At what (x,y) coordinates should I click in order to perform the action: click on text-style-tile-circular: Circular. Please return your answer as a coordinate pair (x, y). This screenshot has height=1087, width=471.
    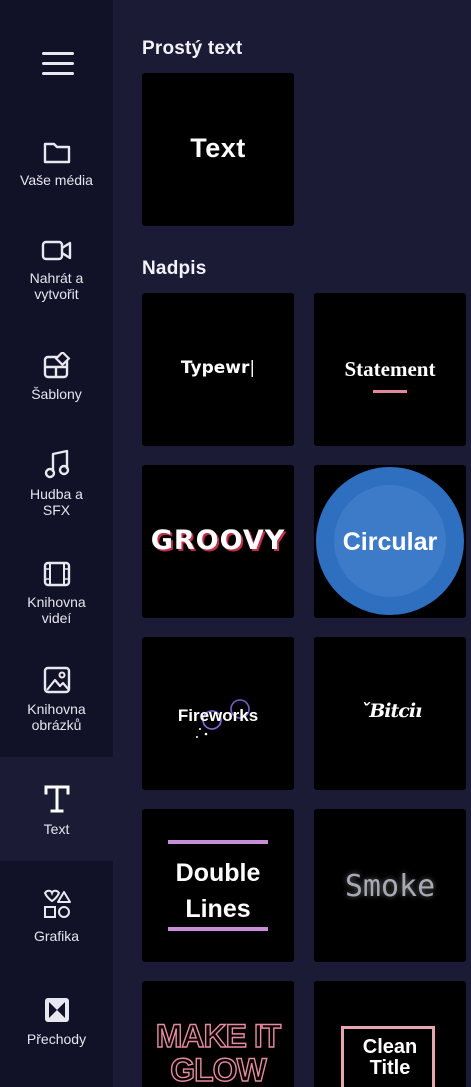
    Looking at the image, I should click on (390, 541).